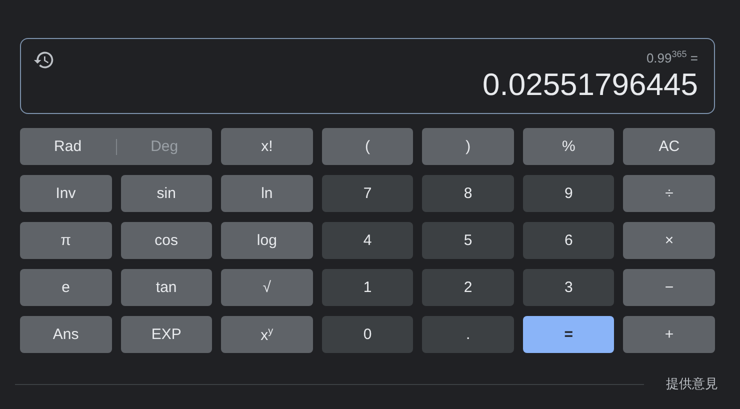  What do you see at coordinates (166, 334) in the screenshot?
I see `function-key: EXP` at bounding box center [166, 334].